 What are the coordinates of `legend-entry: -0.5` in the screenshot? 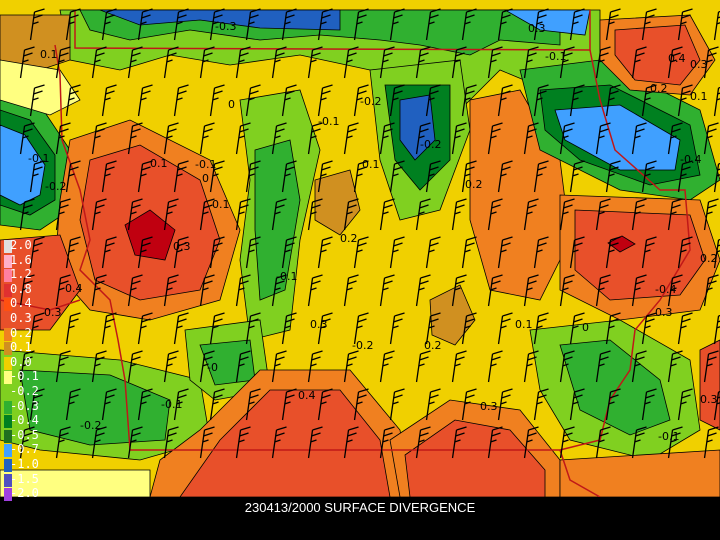 It's located at (30, 435).